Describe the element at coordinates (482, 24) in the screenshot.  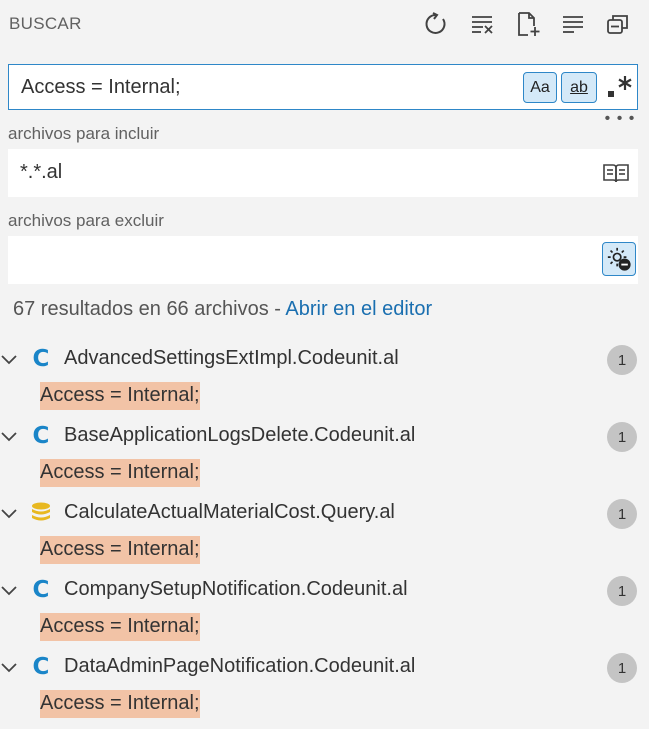
I see `clear-results-icon` at that location.